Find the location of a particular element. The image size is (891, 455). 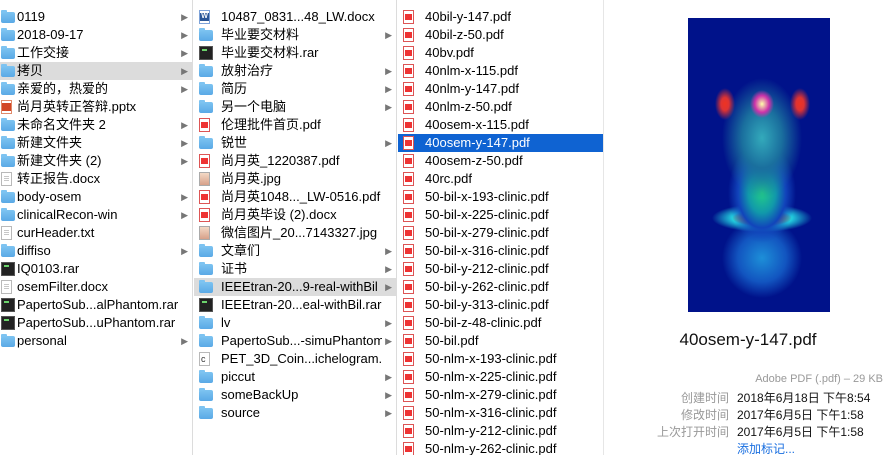

folder-item: 未命名文件夹 2 ▶ is located at coordinates (96, 125).